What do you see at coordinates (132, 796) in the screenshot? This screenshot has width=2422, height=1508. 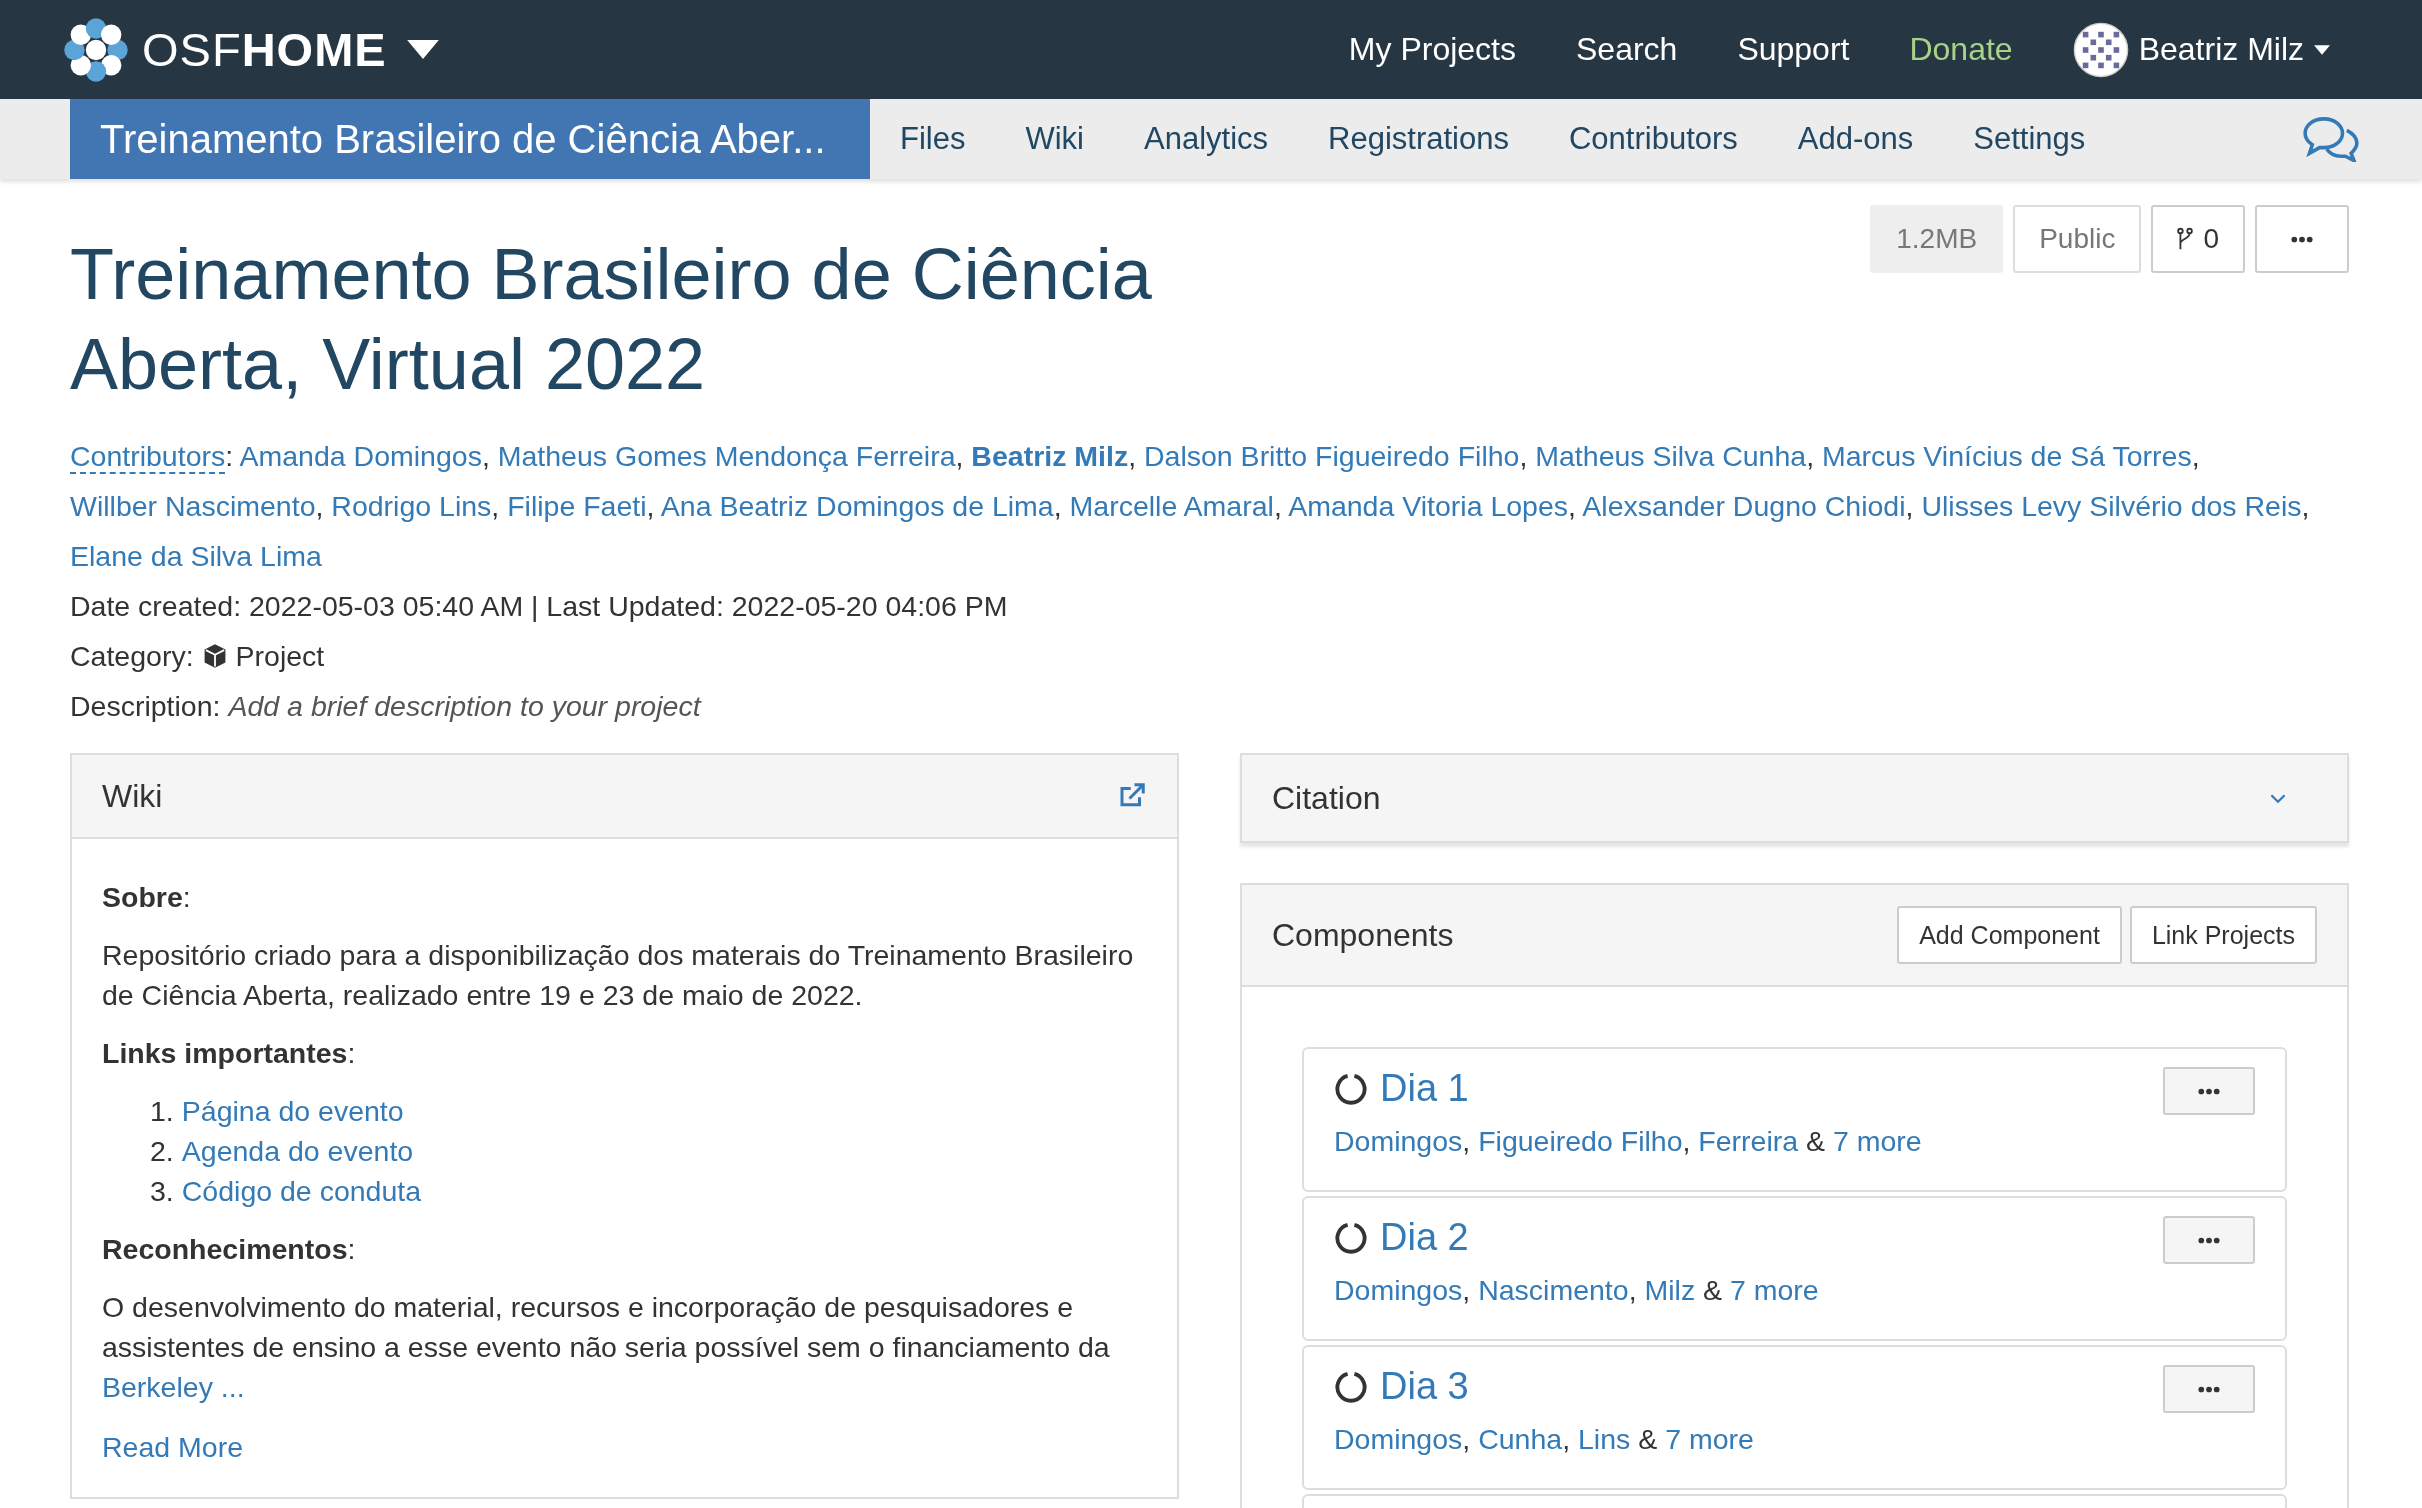 I see `panel-title: Wiki` at bounding box center [132, 796].